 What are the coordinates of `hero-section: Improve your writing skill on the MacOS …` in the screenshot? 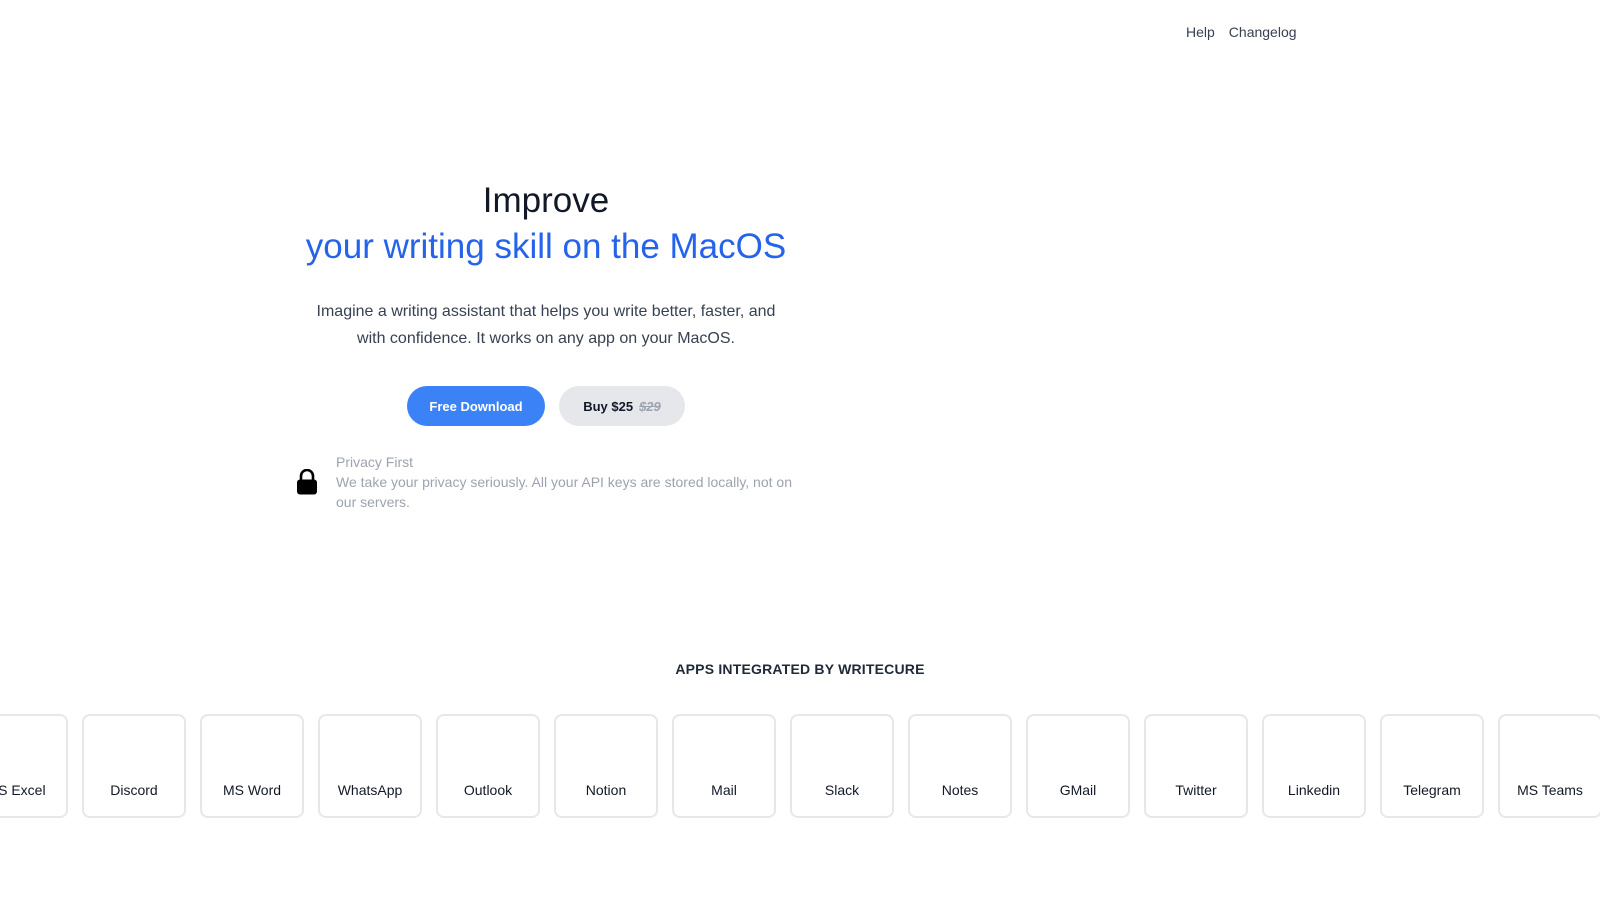 It's located at (546, 303).